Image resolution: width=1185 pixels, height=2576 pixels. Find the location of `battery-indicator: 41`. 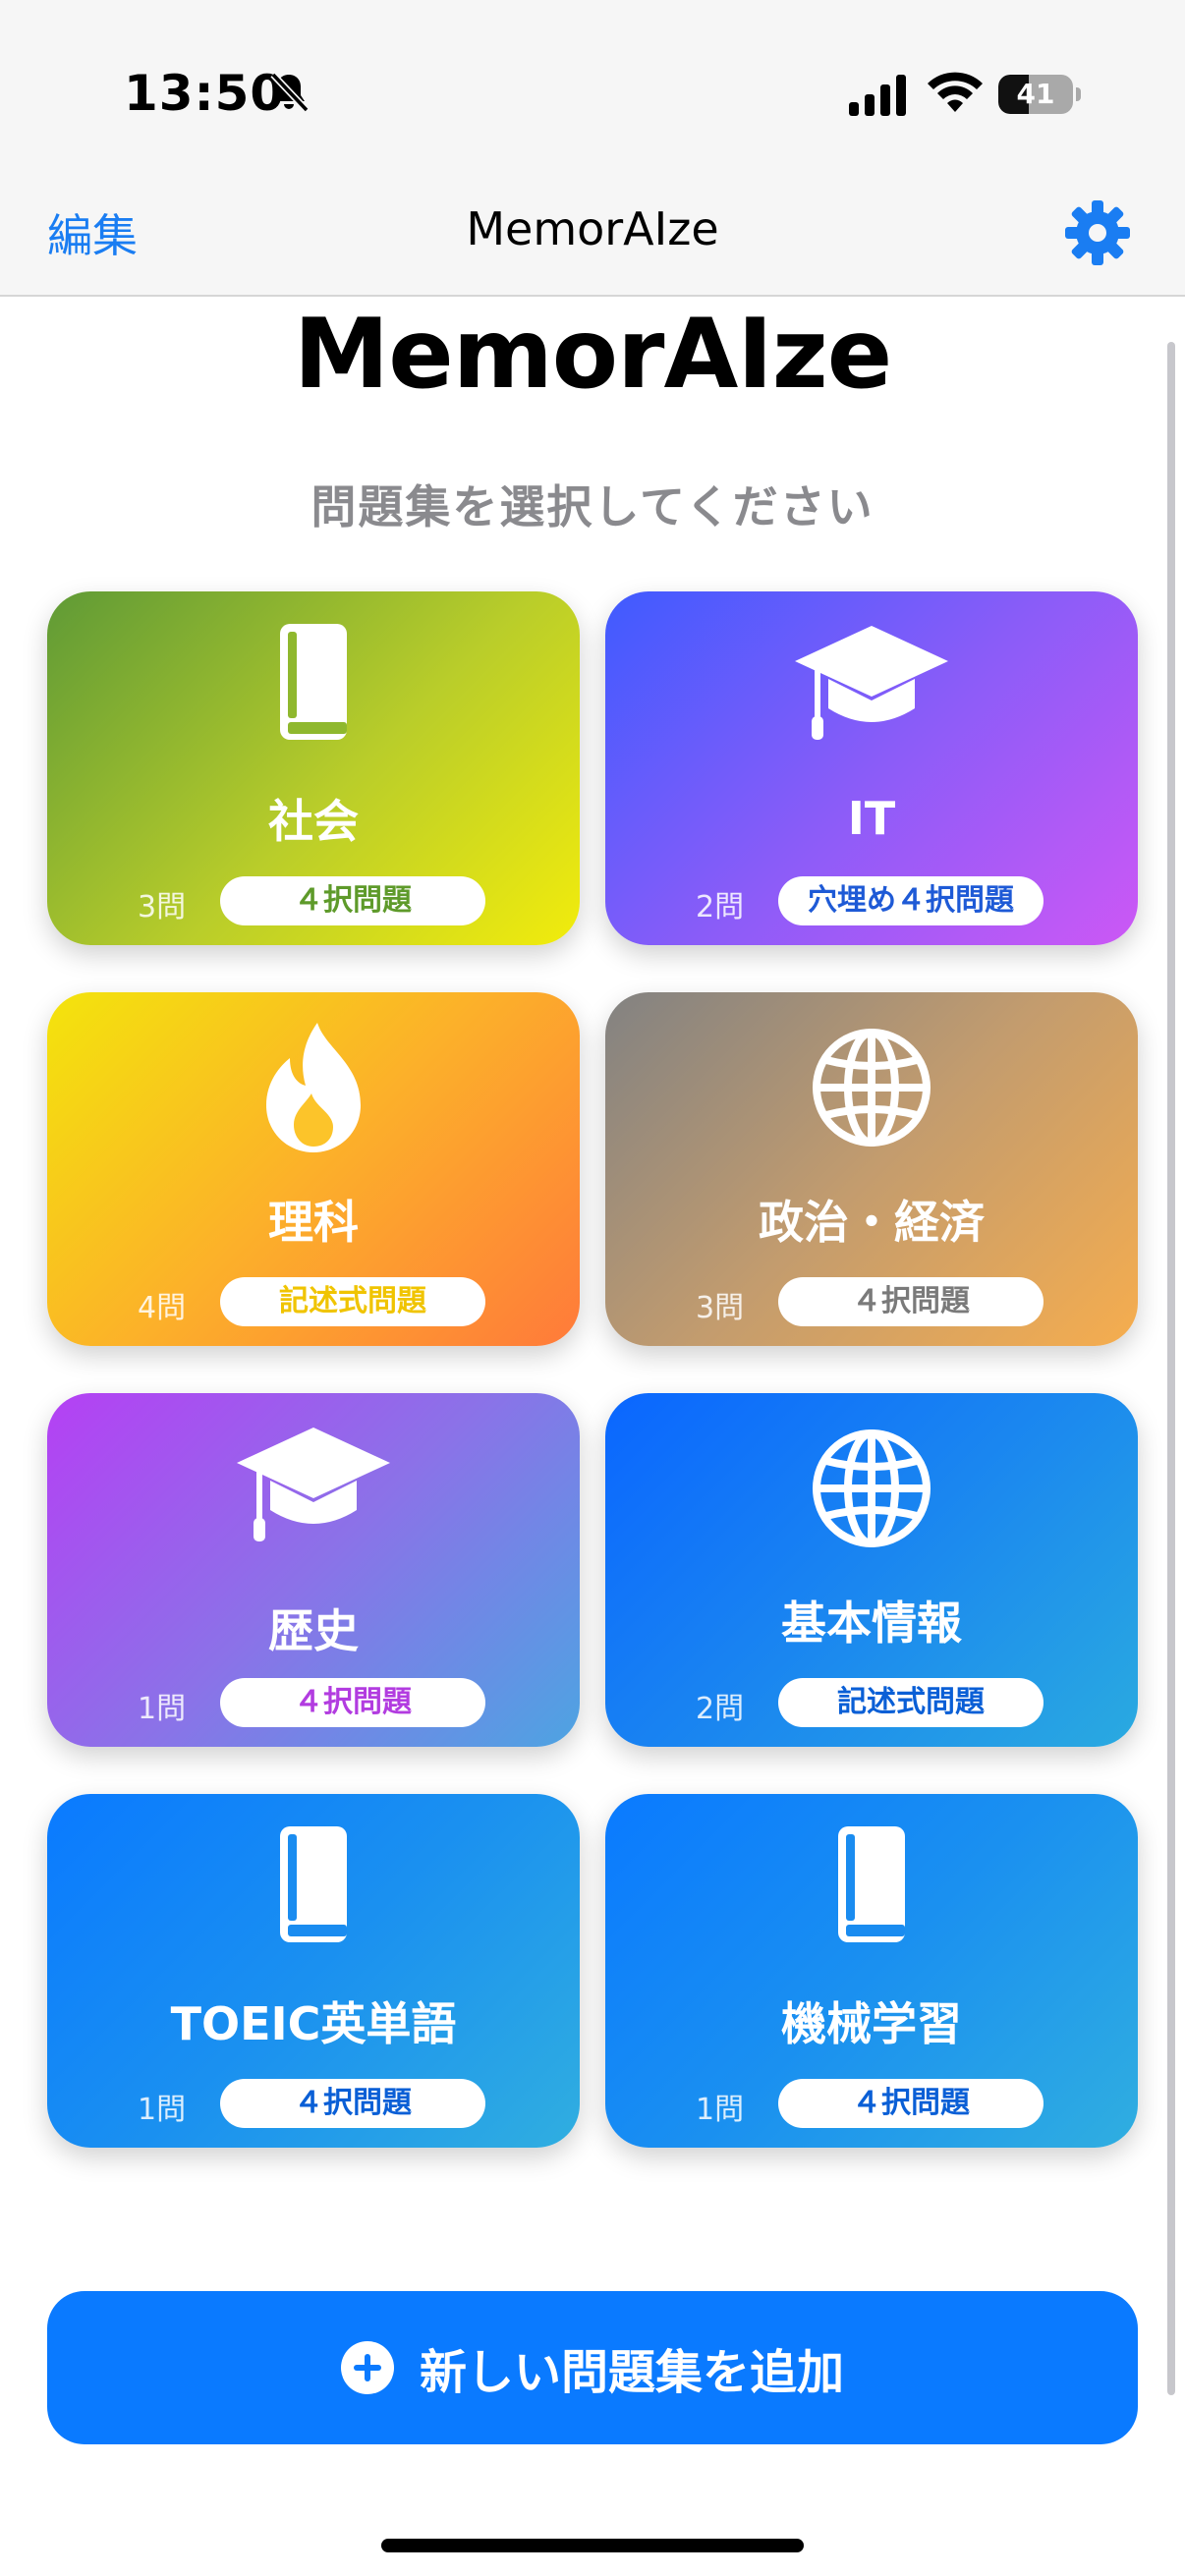

battery-indicator: 41 is located at coordinates (1040, 94).